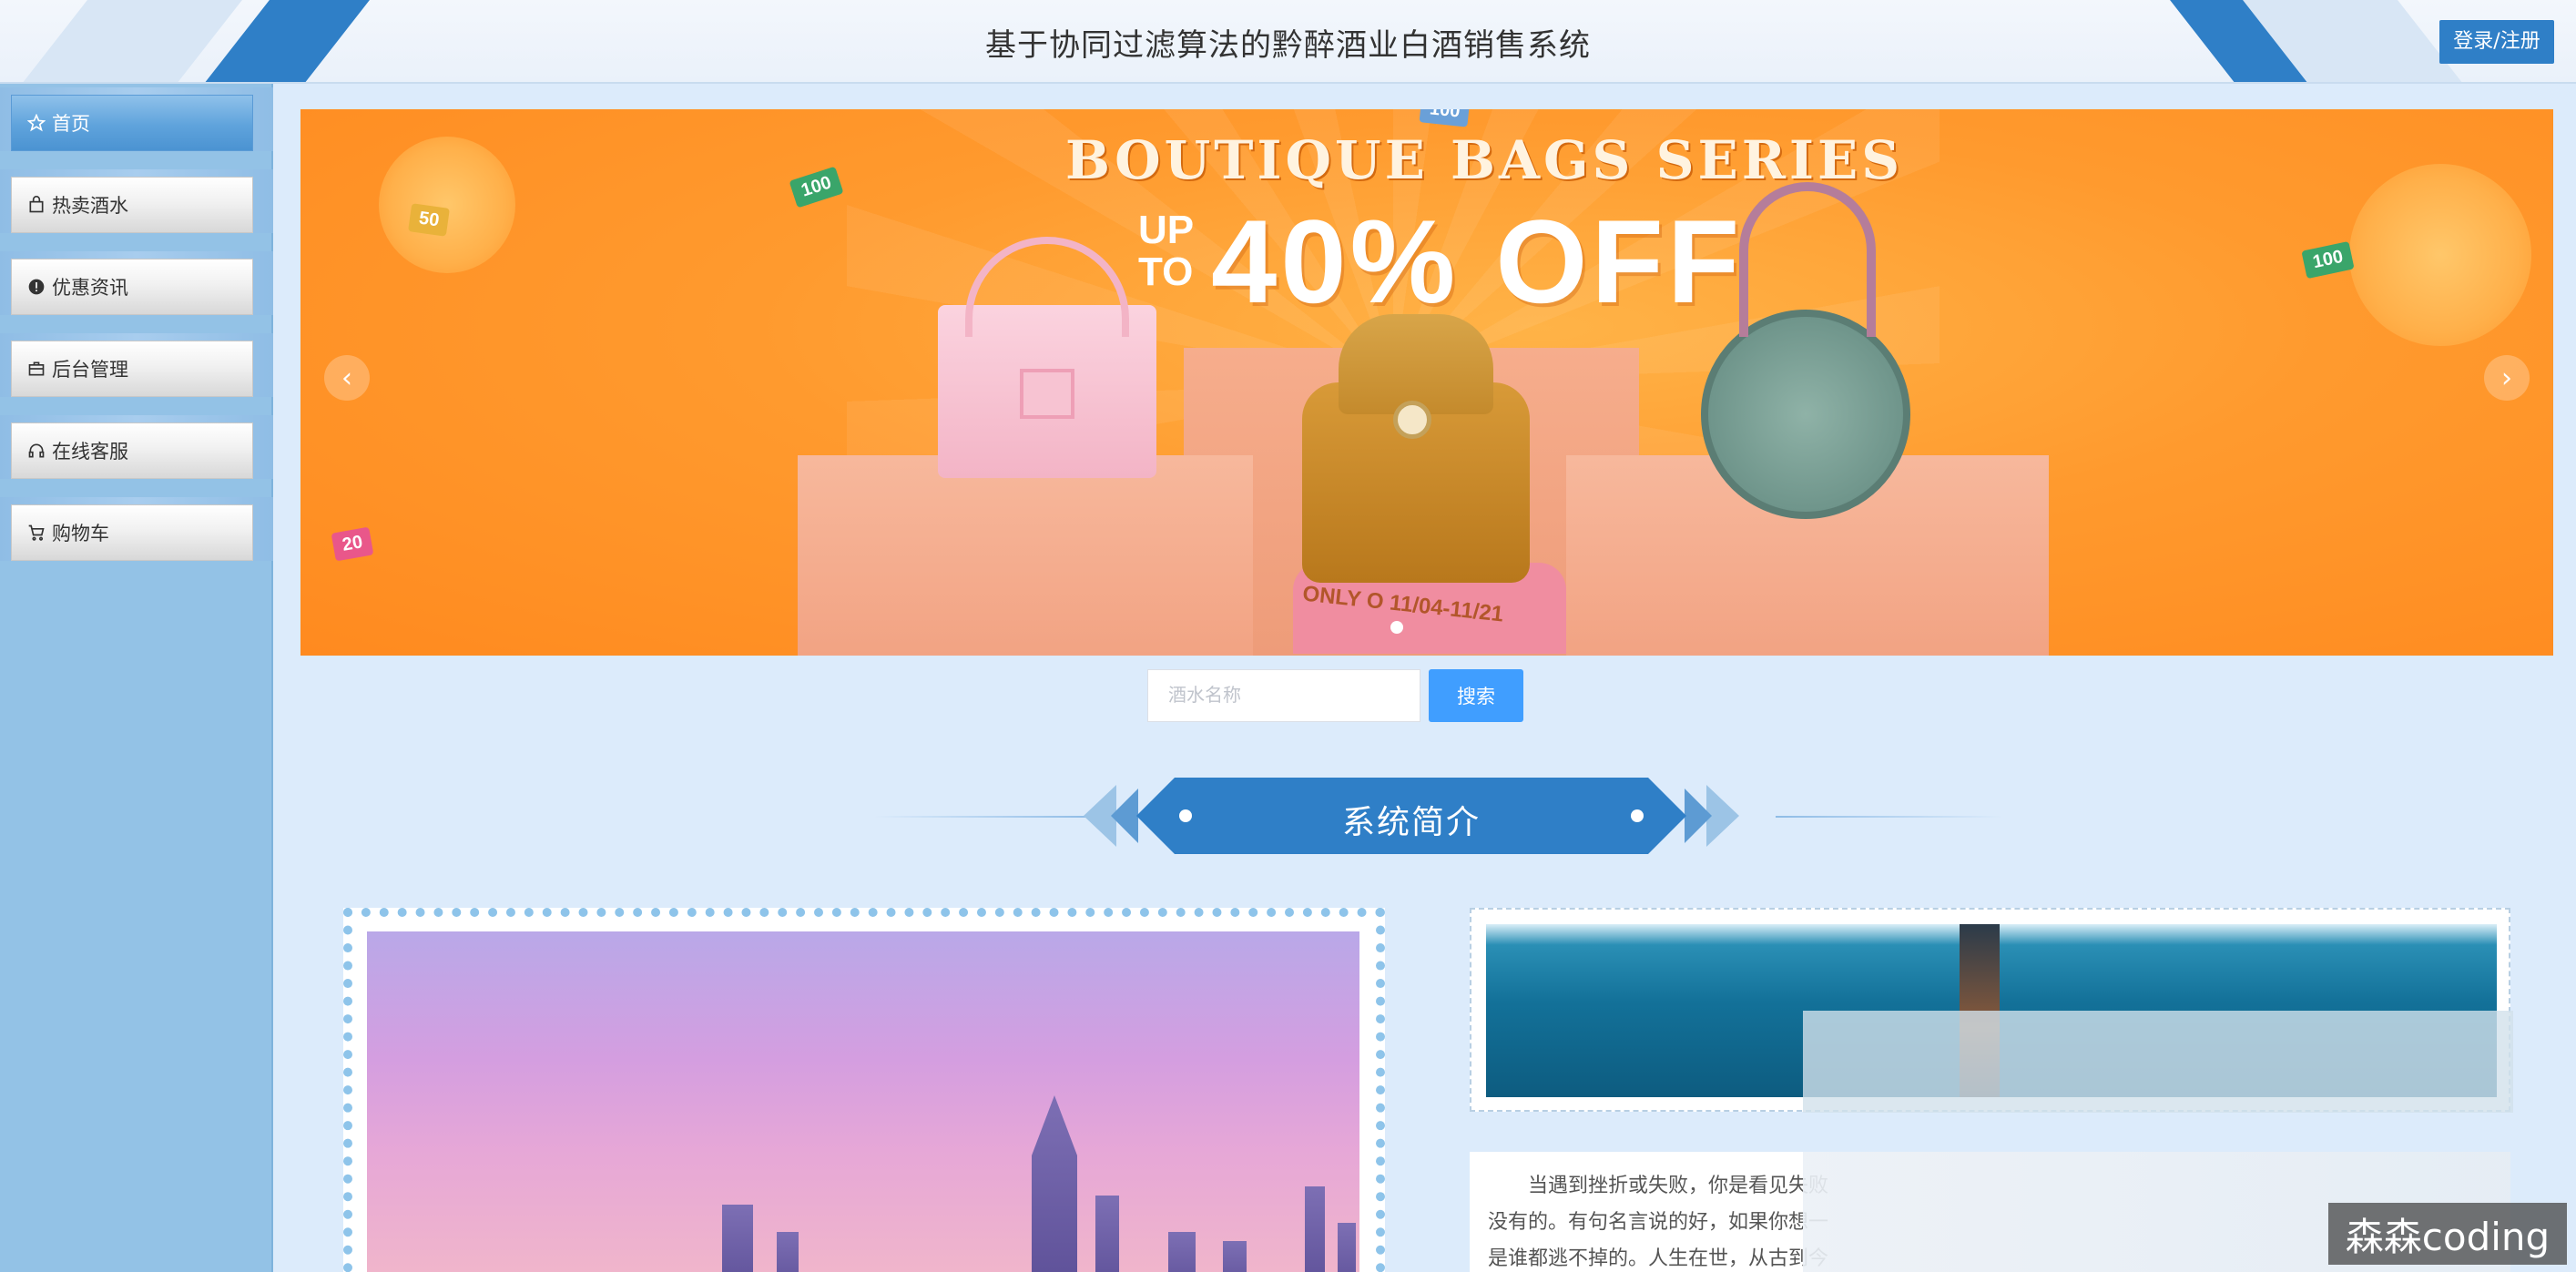  I want to click on login-register-button: 登录/注册, so click(2497, 42).